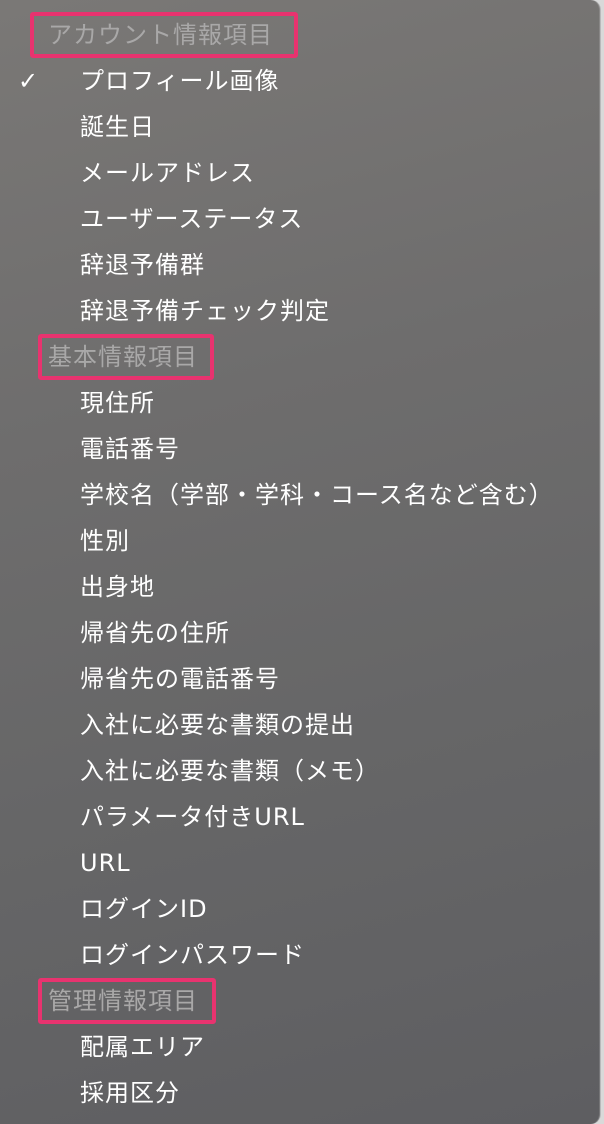 The height and width of the screenshot is (1124, 604). I want to click on menu-item-email: メールアドレス, so click(300, 173).